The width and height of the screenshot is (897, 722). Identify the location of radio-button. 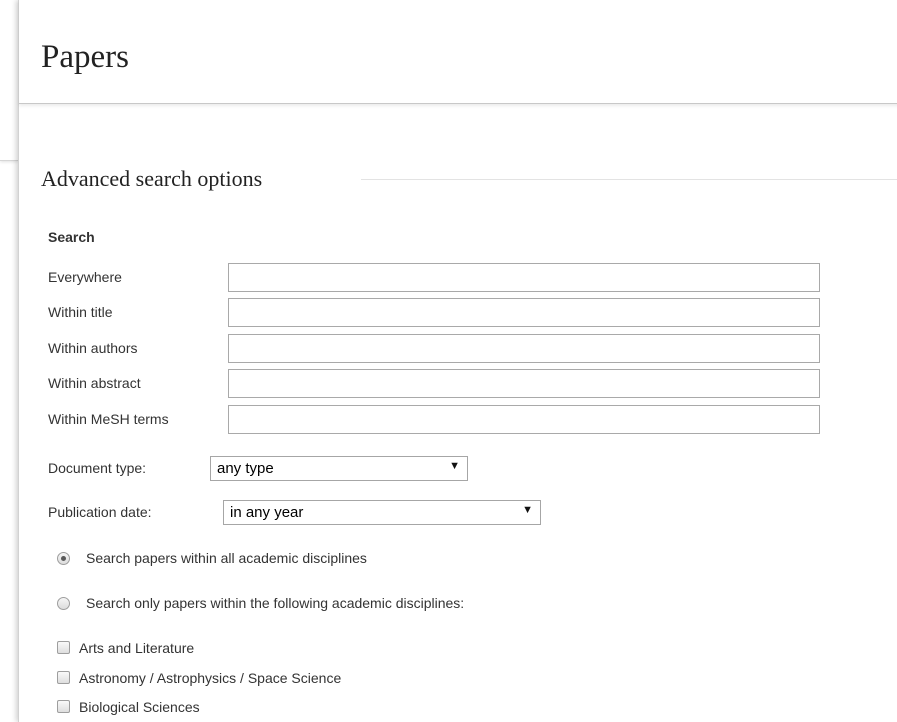
(63, 603).